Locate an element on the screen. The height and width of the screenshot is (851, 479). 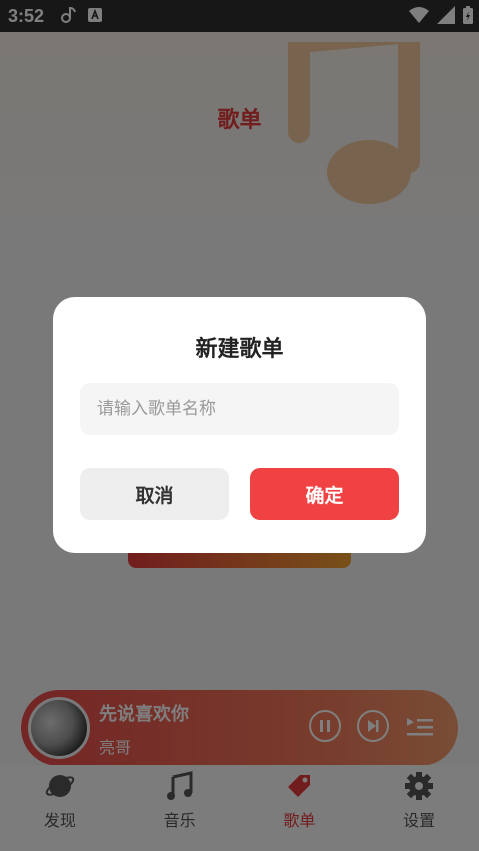
confirm-button: 确定 is located at coordinates (324, 494).